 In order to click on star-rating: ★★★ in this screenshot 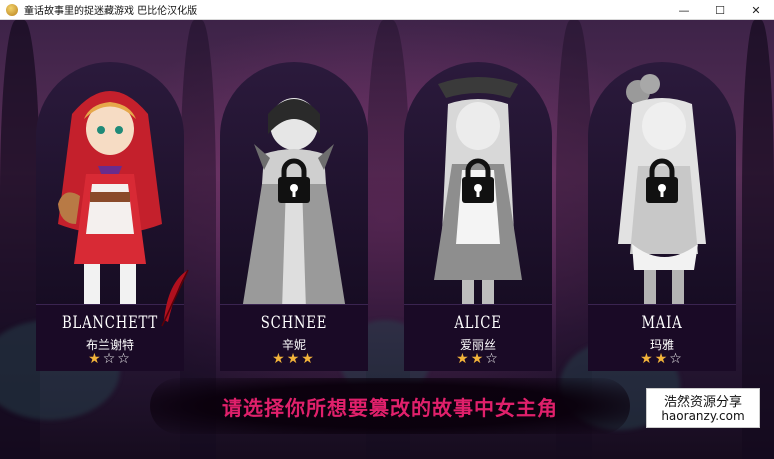, I will do `click(294, 359)`.